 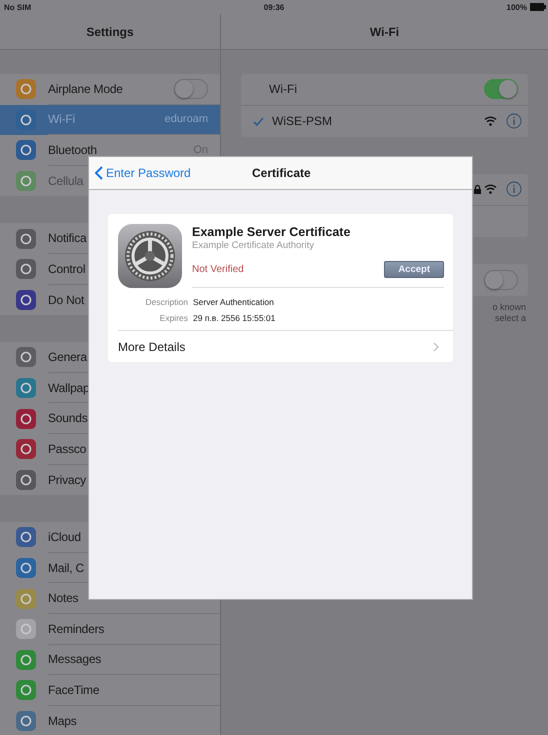 What do you see at coordinates (173, 318) in the screenshot?
I see `detail-label: Expires` at bounding box center [173, 318].